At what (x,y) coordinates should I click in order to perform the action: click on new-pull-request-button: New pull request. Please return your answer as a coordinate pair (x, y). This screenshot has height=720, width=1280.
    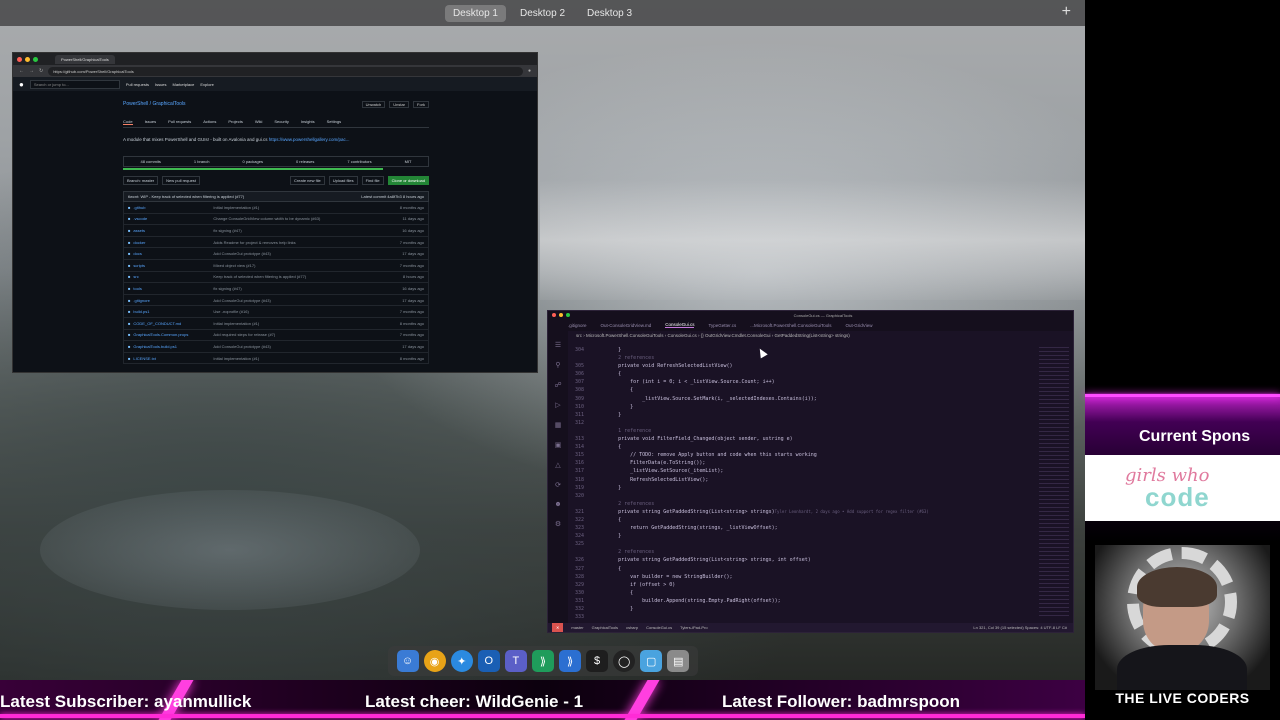
    Looking at the image, I should click on (181, 180).